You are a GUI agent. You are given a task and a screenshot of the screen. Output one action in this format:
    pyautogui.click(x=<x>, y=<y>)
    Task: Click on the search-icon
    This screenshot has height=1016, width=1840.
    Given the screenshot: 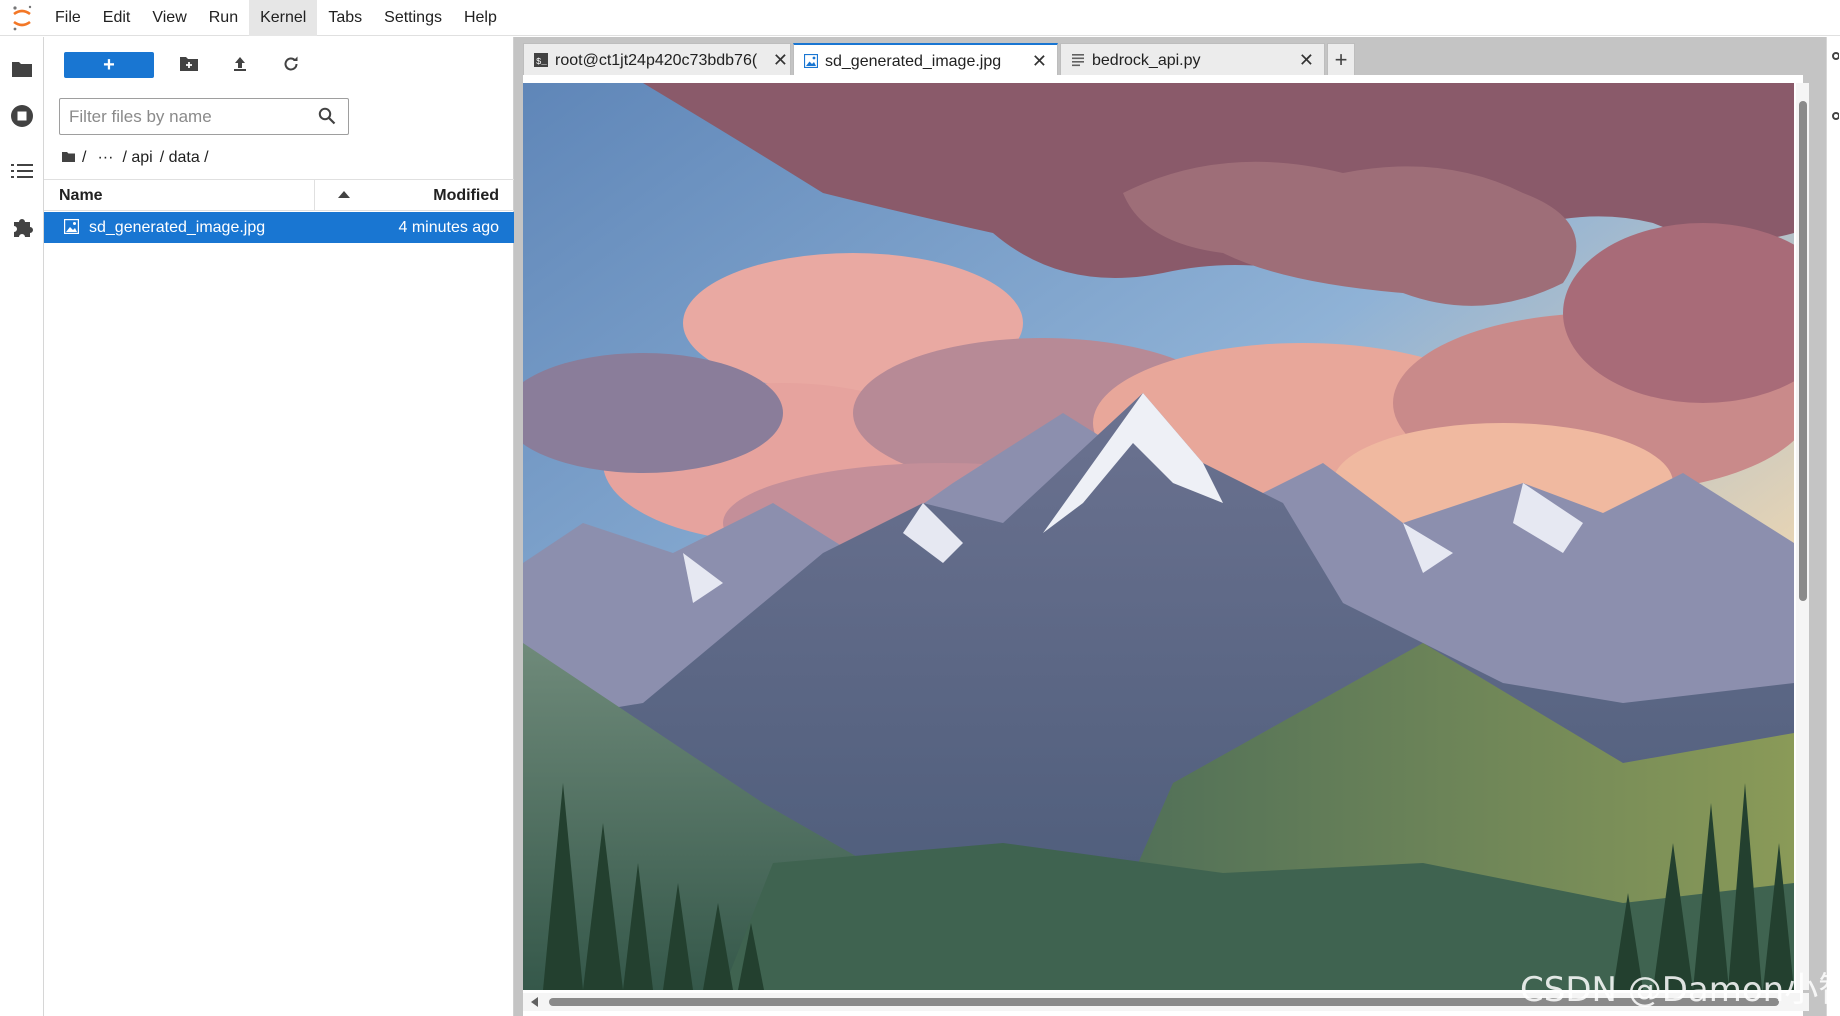 What is the action you would take?
    pyautogui.click(x=327, y=118)
    